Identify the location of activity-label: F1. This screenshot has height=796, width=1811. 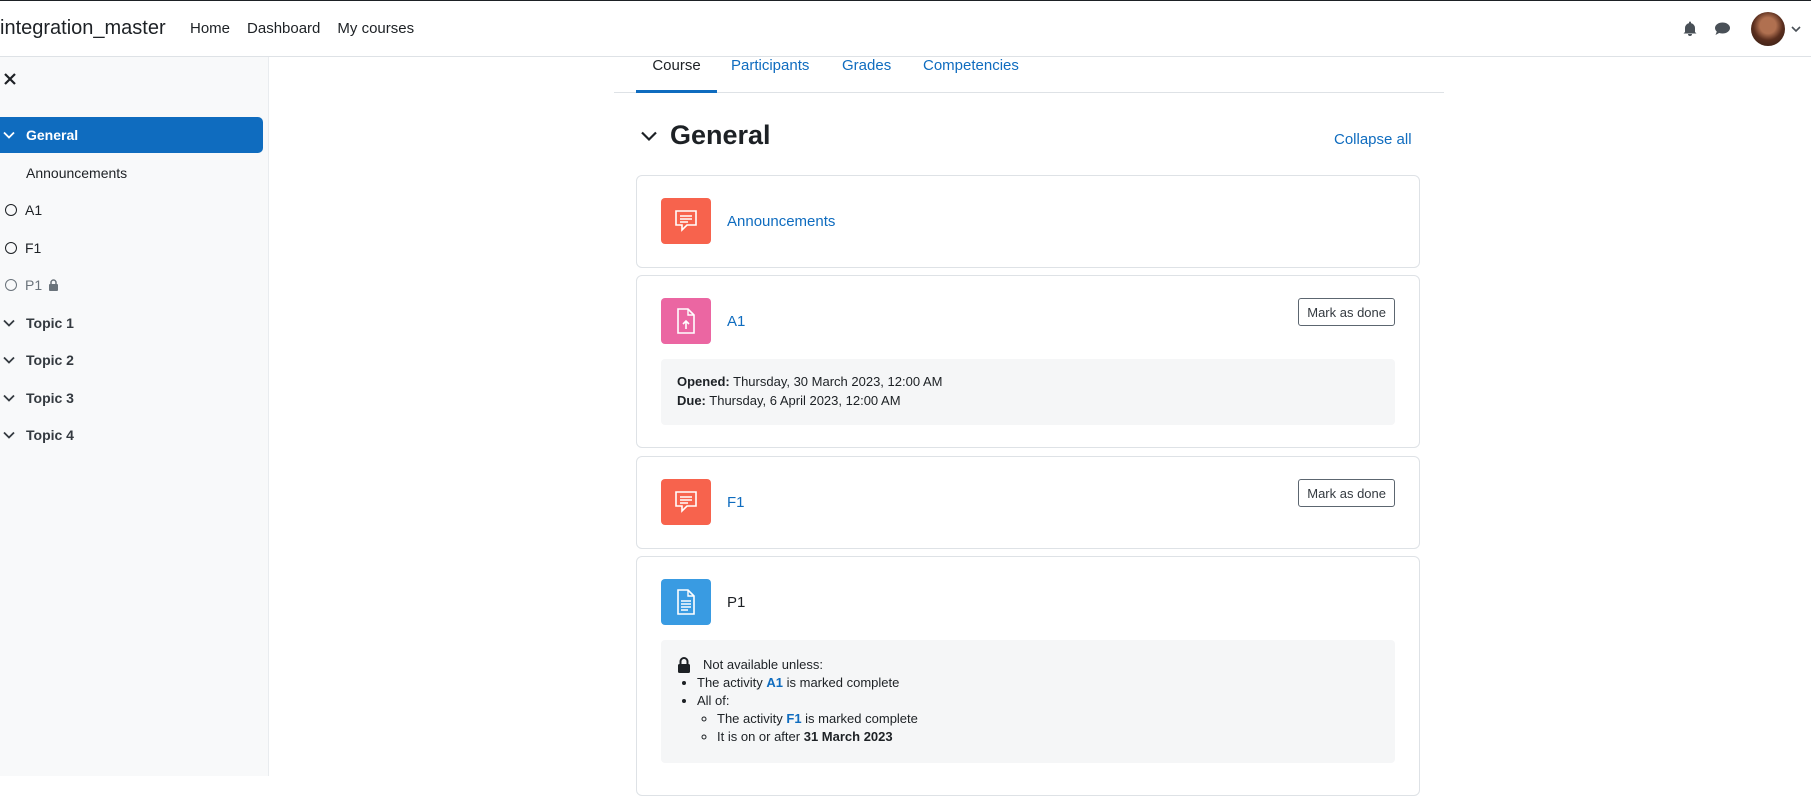
(33, 248).